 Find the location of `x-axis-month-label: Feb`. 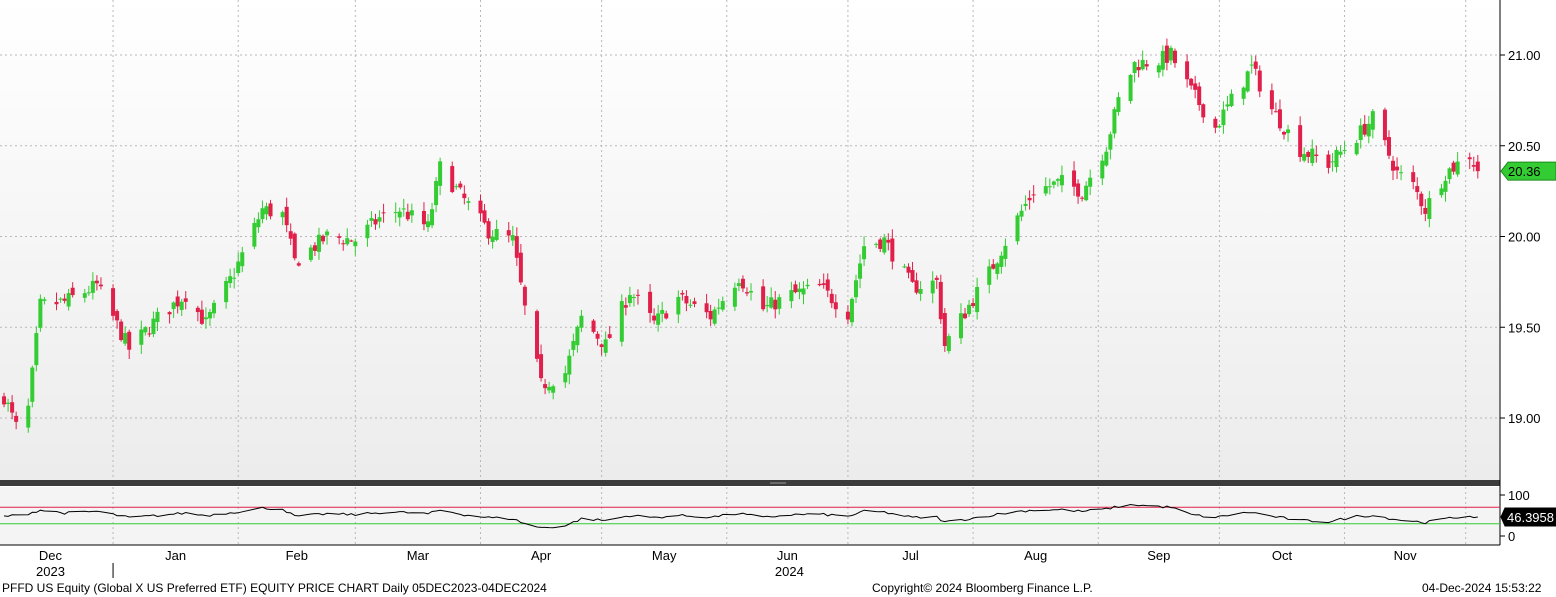

x-axis-month-label: Feb is located at coordinates (297, 555).